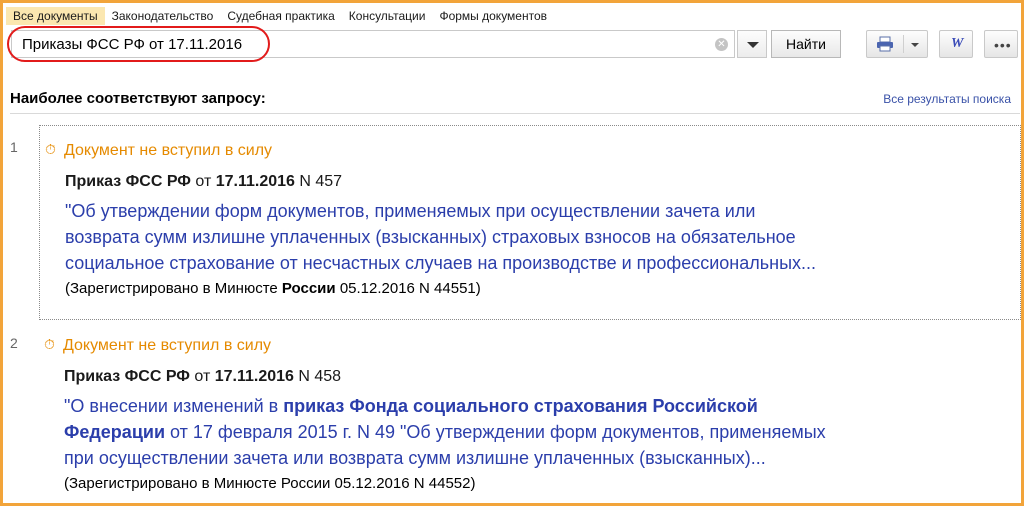 This screenshot has width=1024, height=506. Describe the element at coordinates (897, 44) in the screenshot. I see `print-button` at that location.